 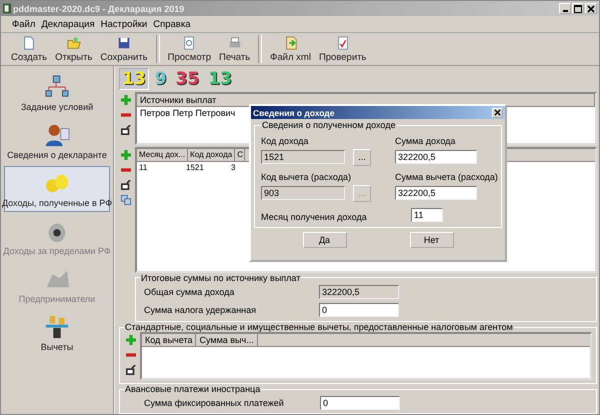 I want to click on printer-icon, so click(x=235, y=43).